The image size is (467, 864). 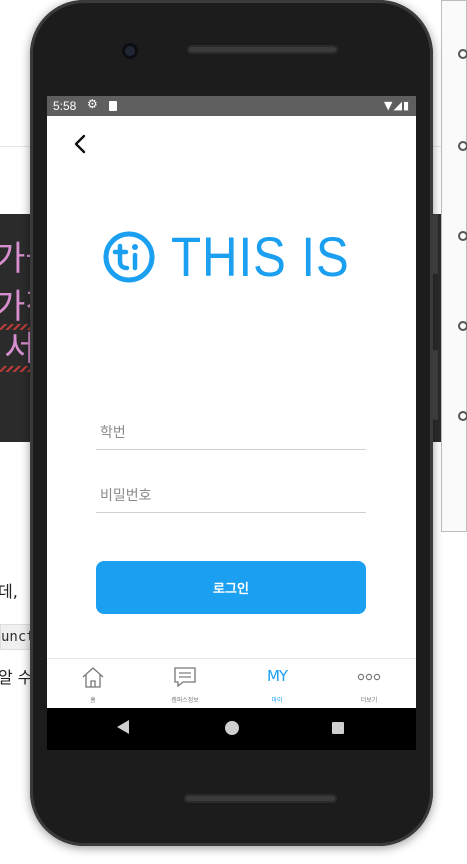 I want to click on background-text-line: 알 수, so click(x=16, y=677).